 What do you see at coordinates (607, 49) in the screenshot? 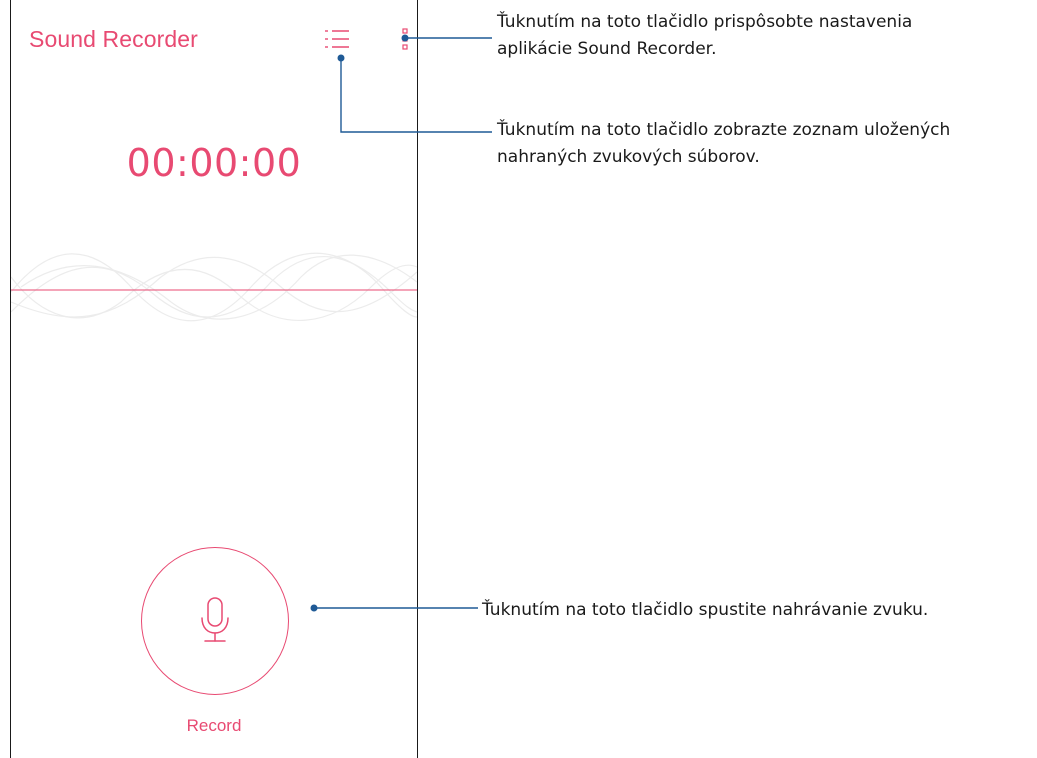
I see `settings-callout-line2: aplikácie Sound Recorder.` at bounding box center [607, 49].